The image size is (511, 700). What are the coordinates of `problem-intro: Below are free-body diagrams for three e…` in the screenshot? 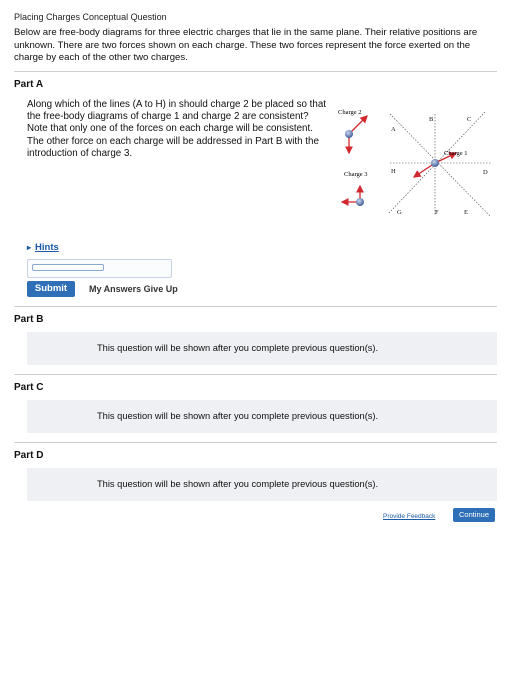 It's located at (246, 45).